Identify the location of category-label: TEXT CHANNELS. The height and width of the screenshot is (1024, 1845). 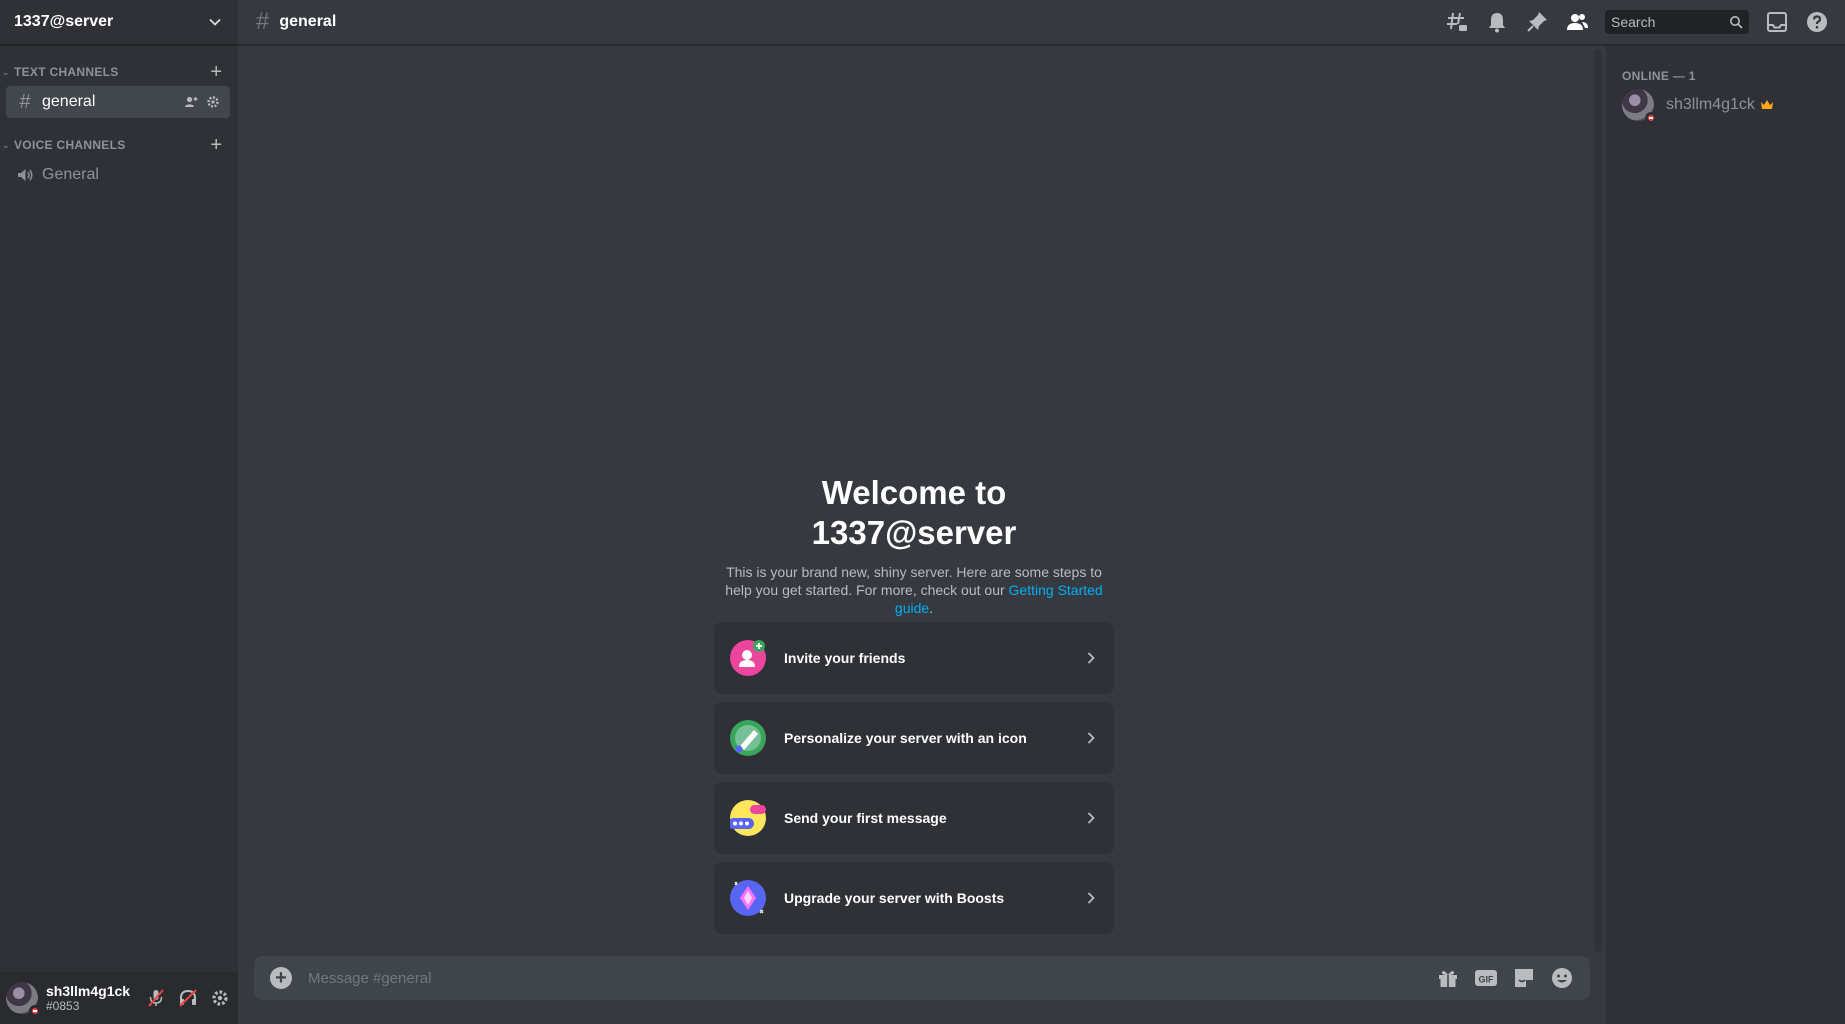
(66, 72).